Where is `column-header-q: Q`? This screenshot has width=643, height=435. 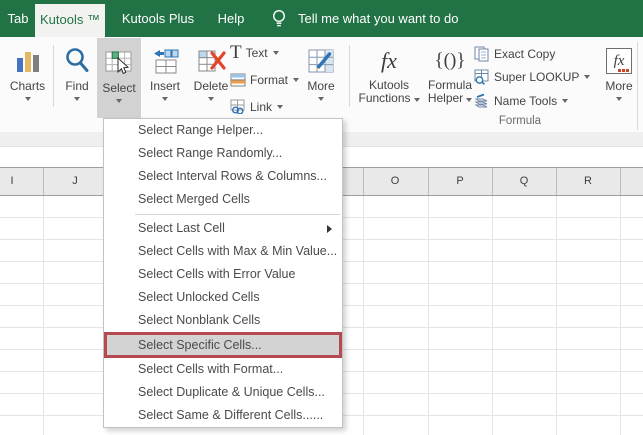 column-header-q: Q is located at coordinates (524, 181).